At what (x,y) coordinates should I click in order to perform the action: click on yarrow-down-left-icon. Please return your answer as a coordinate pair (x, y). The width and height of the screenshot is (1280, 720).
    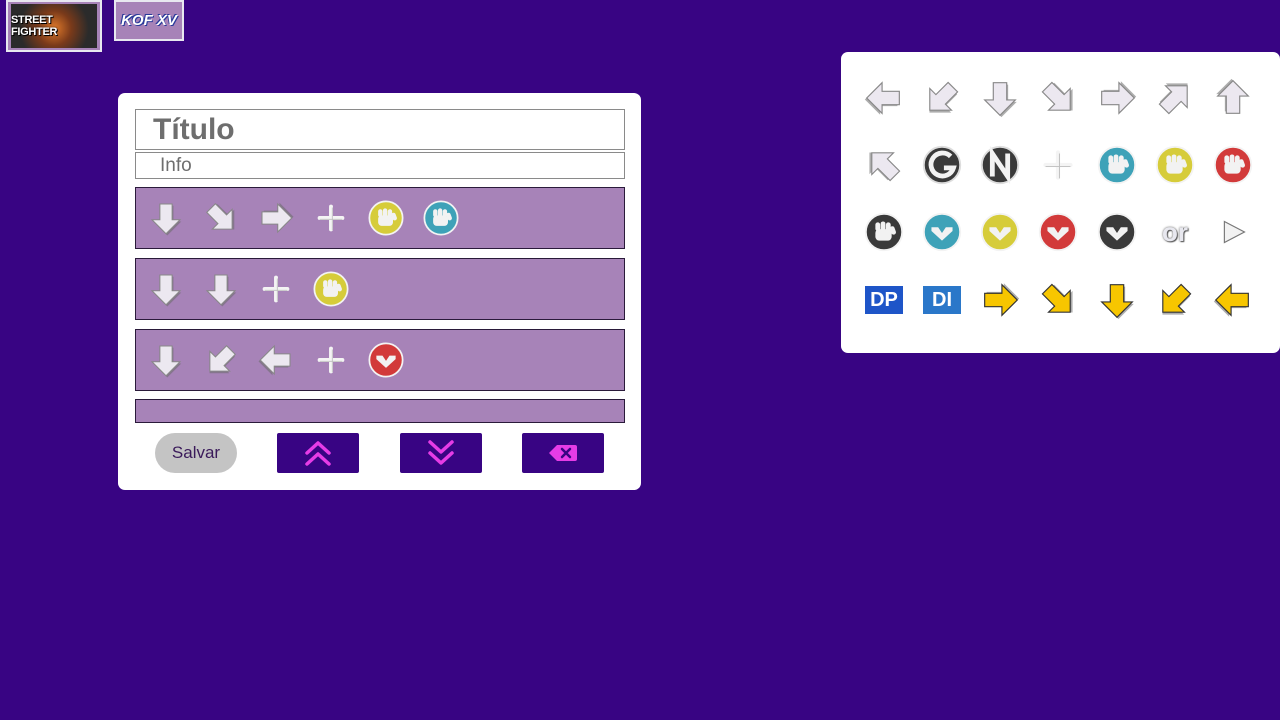
    Looking at the image, I should click on (1175, 300).